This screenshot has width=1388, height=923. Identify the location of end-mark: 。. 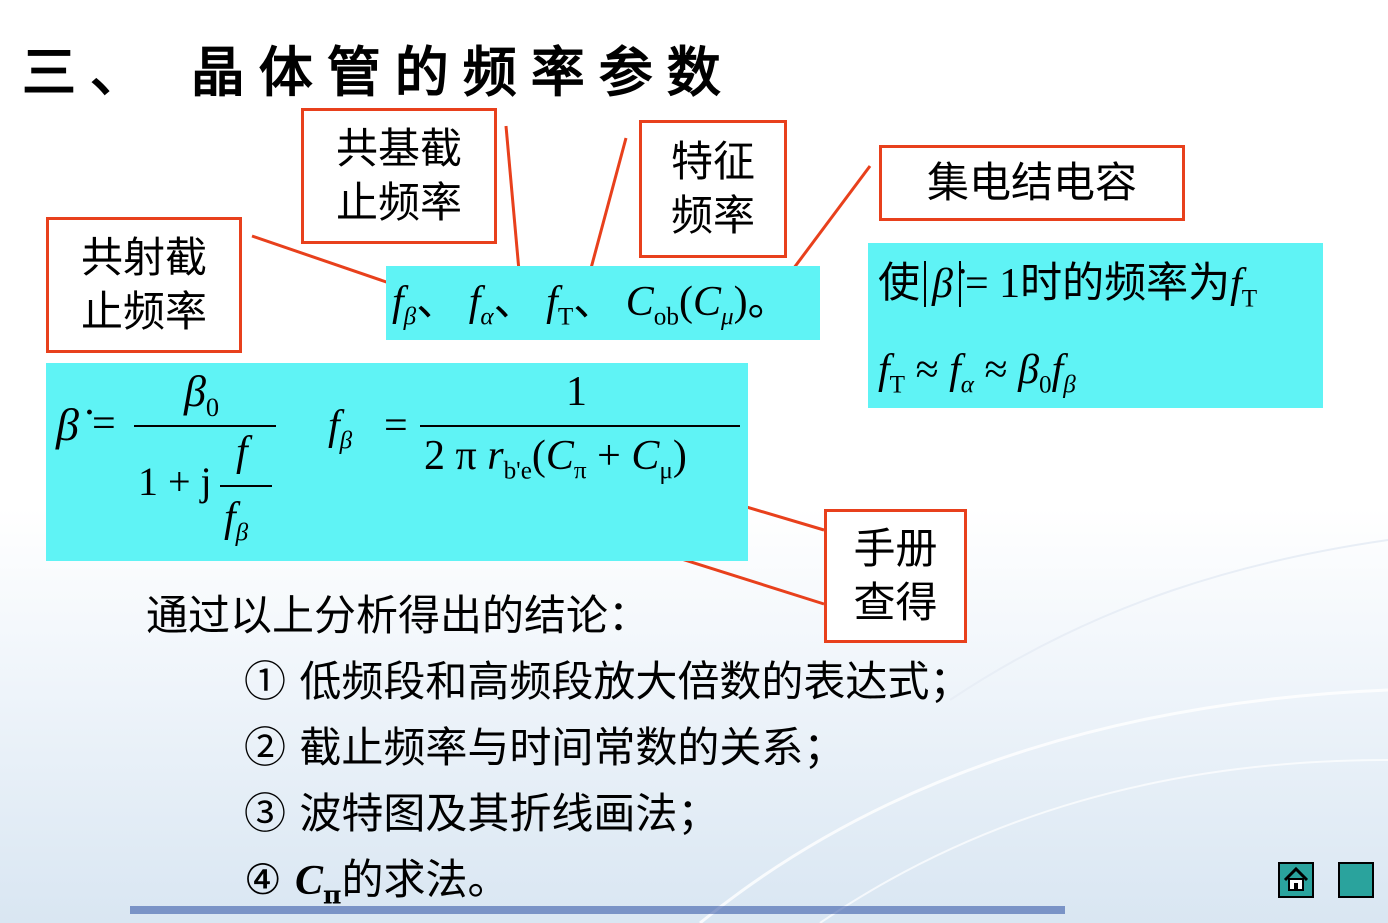
(768, 302).